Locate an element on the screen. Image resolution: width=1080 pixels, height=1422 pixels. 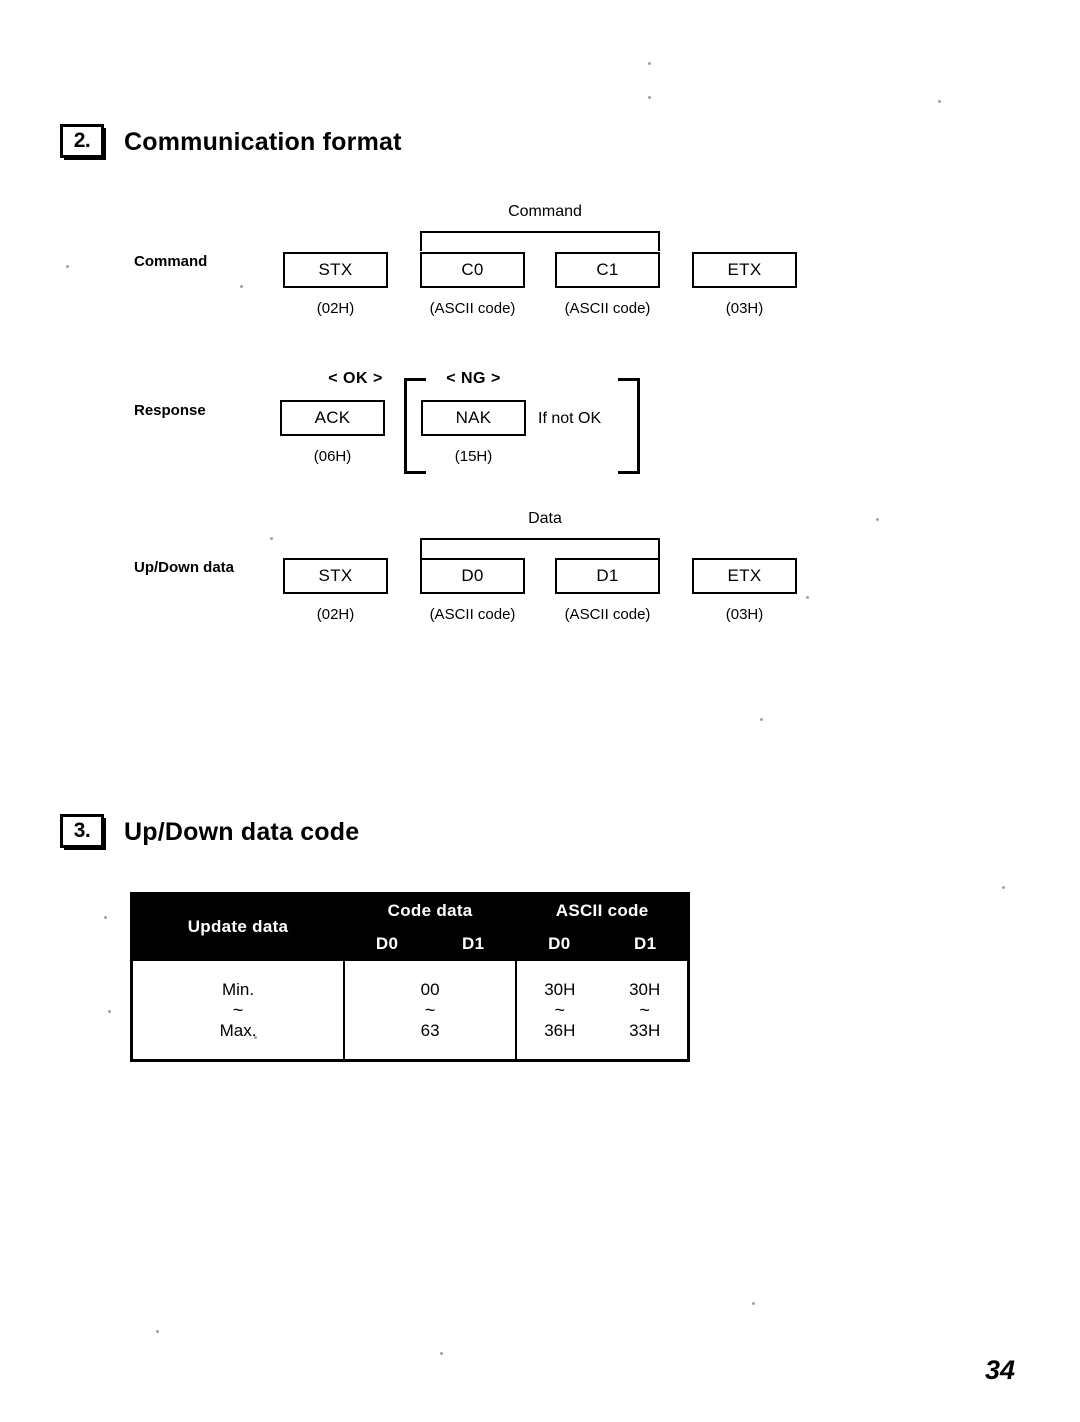
response-ok-label: < OK > is located at coordinates (355, 378).